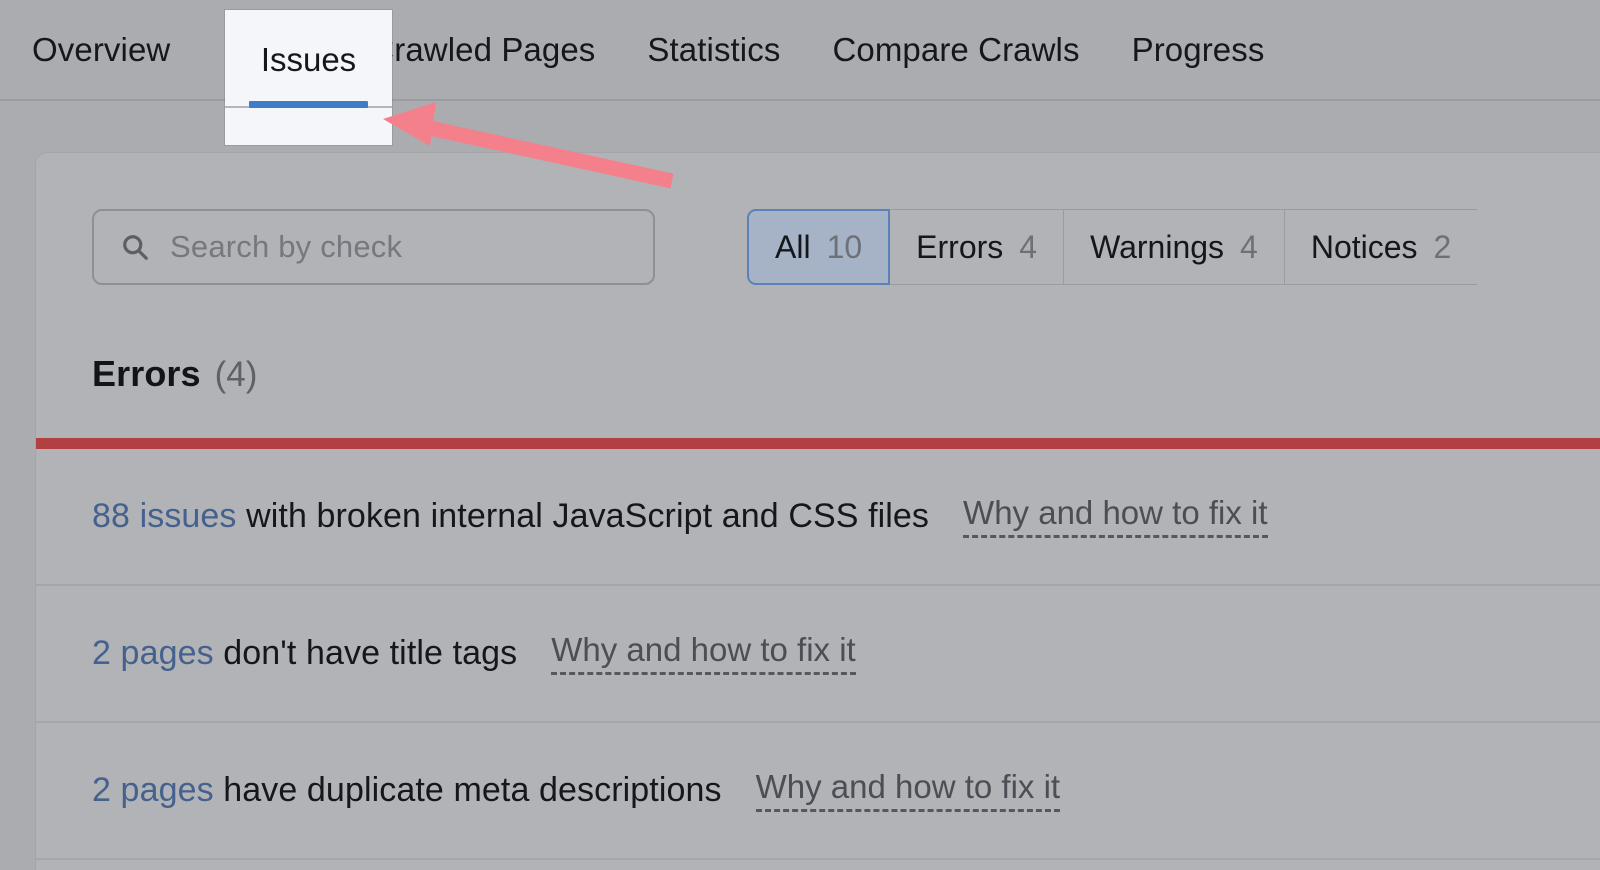  What do you see at coordinates (1442, 246) in the screenshot?
I see `filter-notices-count: 2` at bounding box center [1442, 246].